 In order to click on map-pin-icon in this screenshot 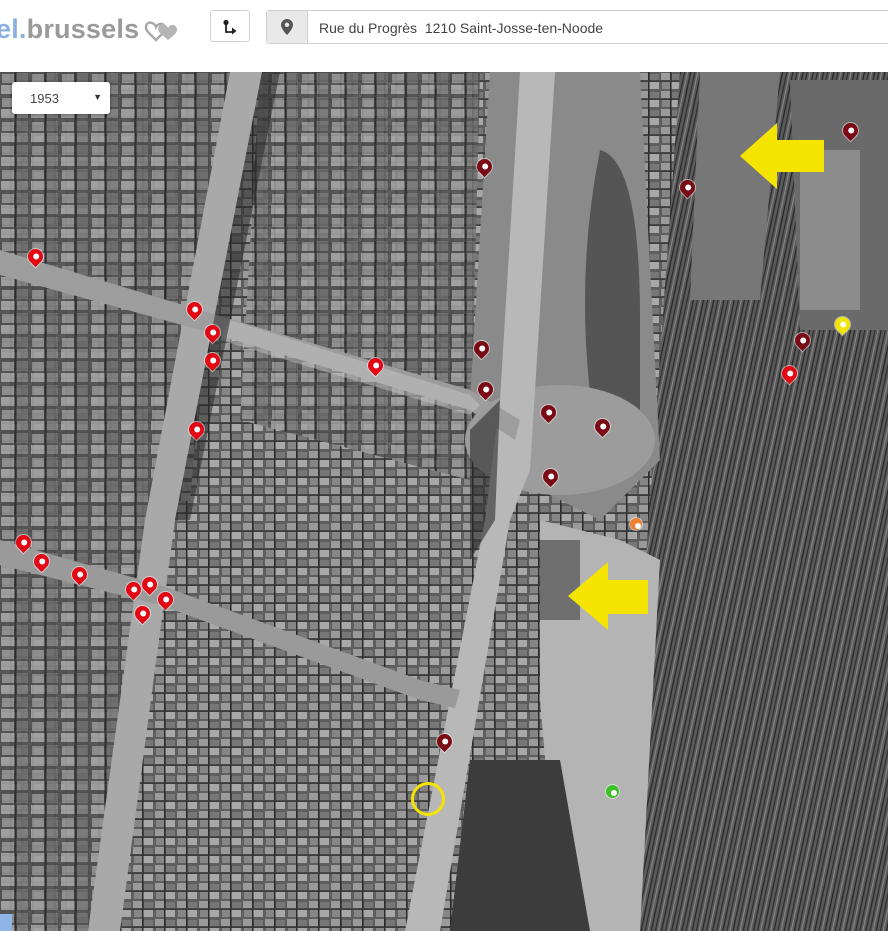, I will do `click(287, 27)`.